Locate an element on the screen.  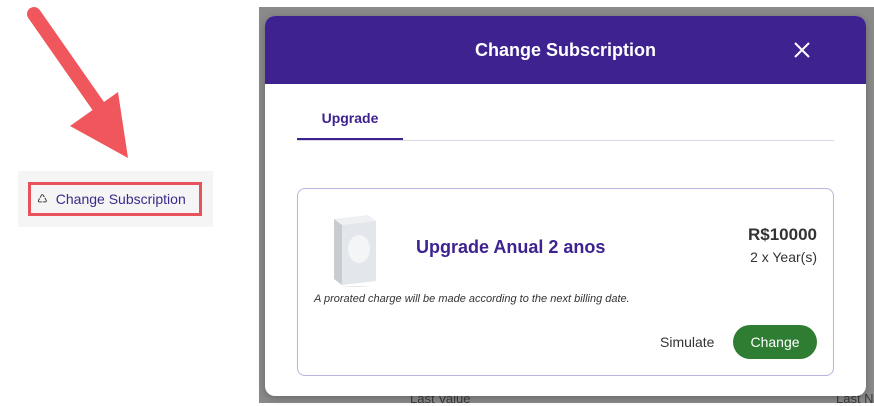
close-button is located at coordinates (802, 50).